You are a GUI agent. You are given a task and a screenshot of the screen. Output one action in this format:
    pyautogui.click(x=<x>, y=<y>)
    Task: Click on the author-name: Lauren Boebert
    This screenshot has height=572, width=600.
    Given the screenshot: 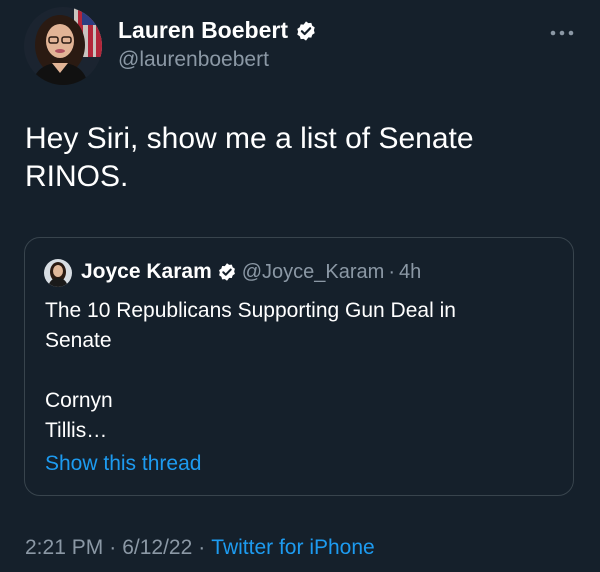 What is the action you would take?
    pyautogui.click(x=203, y=30)
    